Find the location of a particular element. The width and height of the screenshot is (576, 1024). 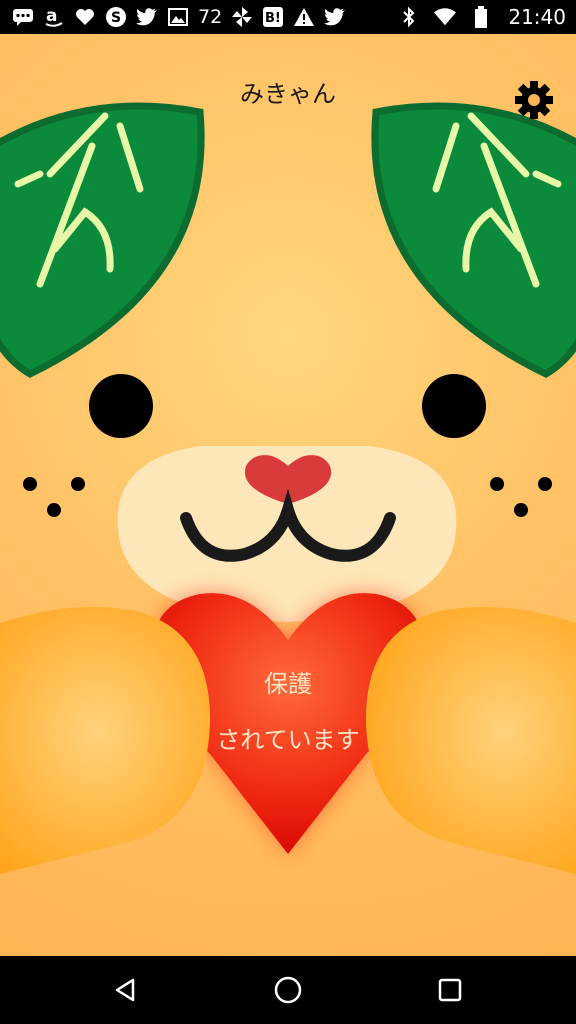

amazon-icon: a is located at coordinates (54, 17).